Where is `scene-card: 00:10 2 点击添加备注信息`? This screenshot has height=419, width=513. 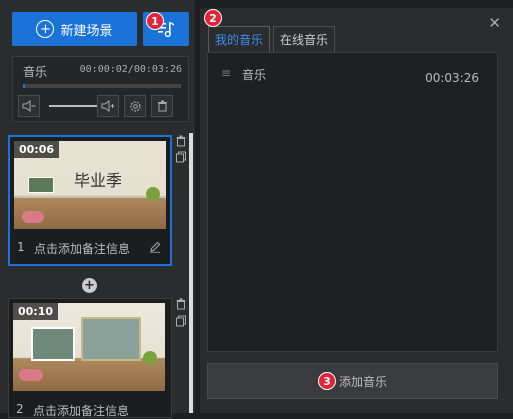
scene-card: 00:10 2 点击添加备注信息 is located at coordinates (90, 358).